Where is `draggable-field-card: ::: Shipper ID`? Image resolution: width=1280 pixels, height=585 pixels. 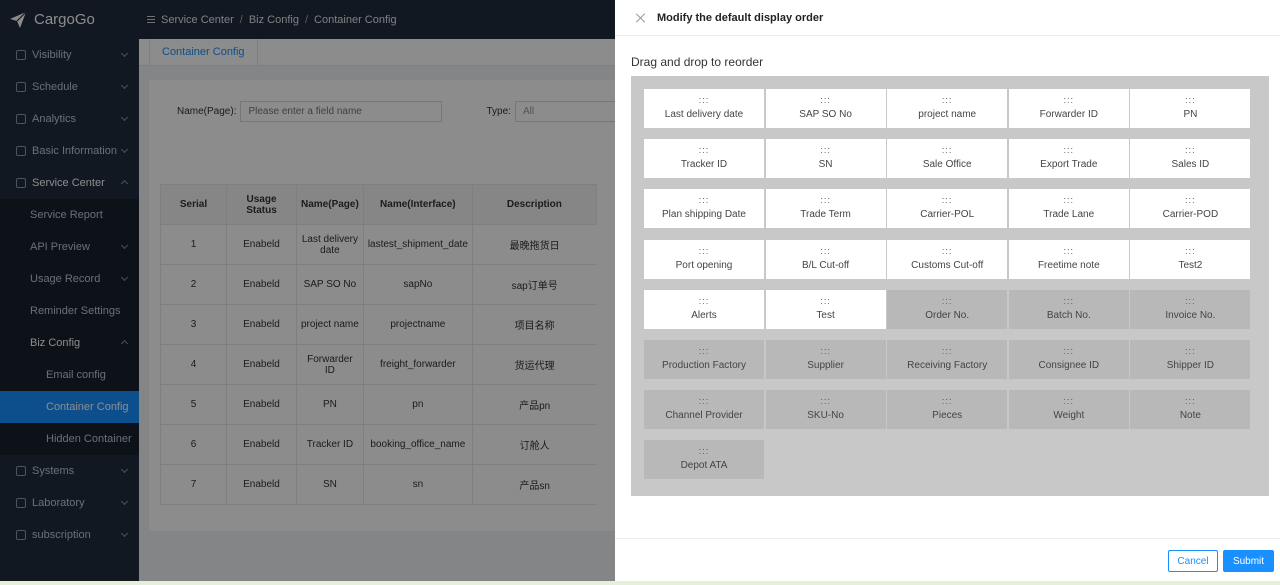
draggable-field-card: ::: Shipper ID is located at coordinates (1190, 359).